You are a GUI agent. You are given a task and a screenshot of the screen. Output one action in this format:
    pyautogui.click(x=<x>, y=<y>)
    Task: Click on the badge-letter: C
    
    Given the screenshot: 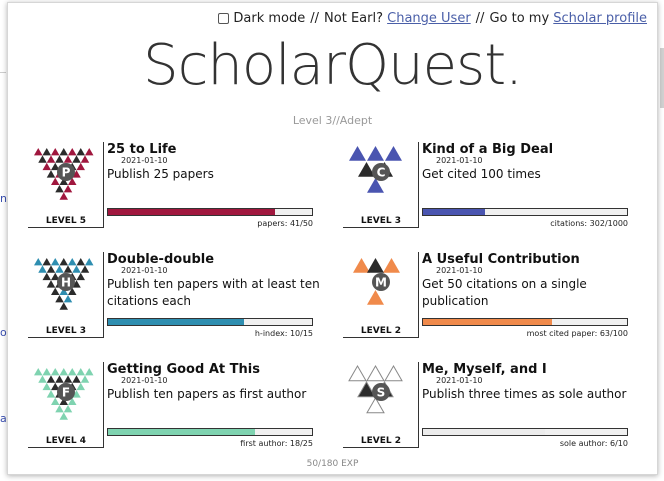 What is the action you would take?
    pyautogui.click(x=381, y=173)
    